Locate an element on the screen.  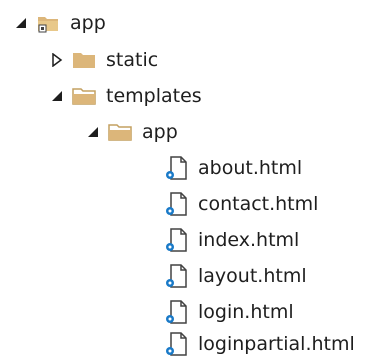
tree-node-index-html: index.html is located at coordinates (231, 240).